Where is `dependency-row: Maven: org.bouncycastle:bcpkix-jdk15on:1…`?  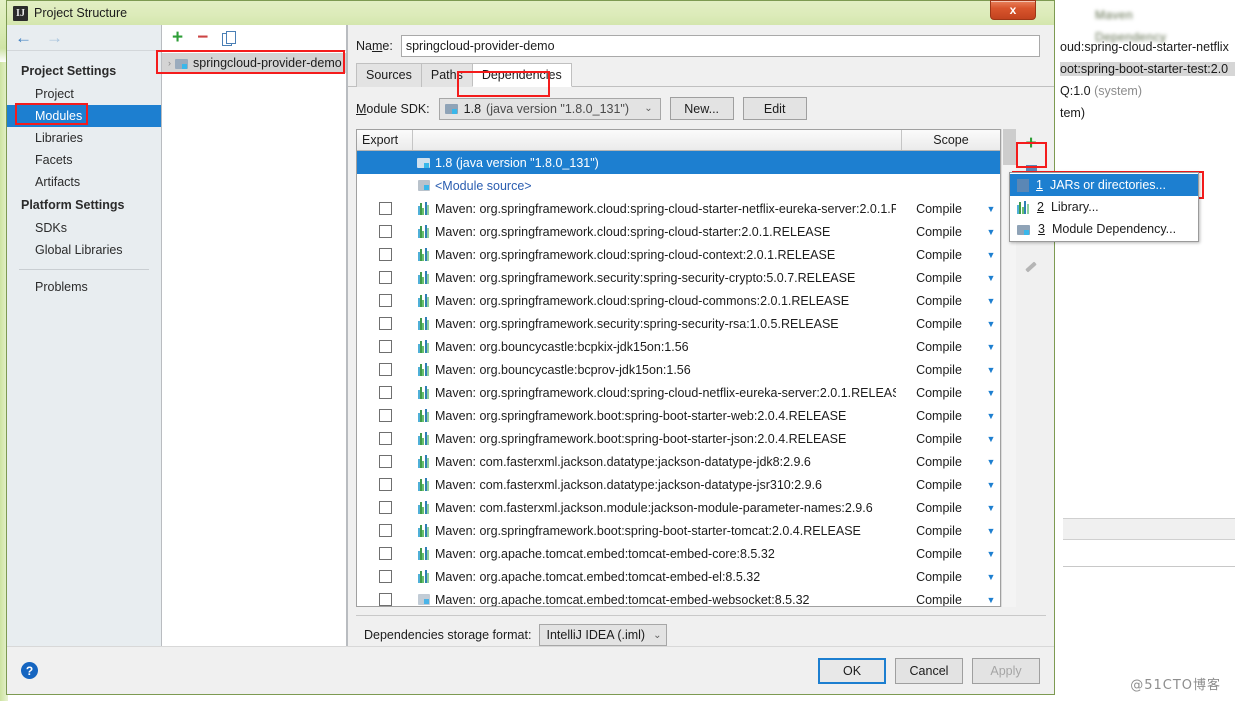 dependency-row: Maven: org.bouncycastle:bcpkix-jdk15on:1… is located at coordinates (678, 346).